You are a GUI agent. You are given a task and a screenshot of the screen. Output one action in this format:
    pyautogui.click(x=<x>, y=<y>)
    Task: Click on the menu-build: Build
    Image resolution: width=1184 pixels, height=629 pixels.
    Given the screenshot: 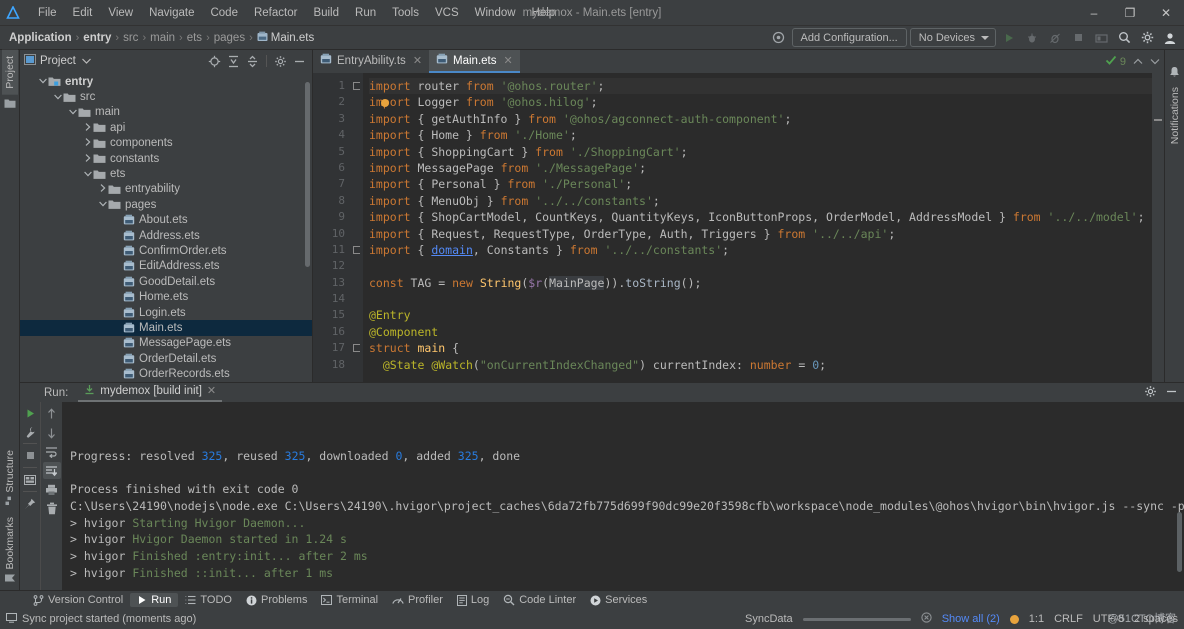 What is the action you would take?
    pyautogui.click(x=326, y=13)
    